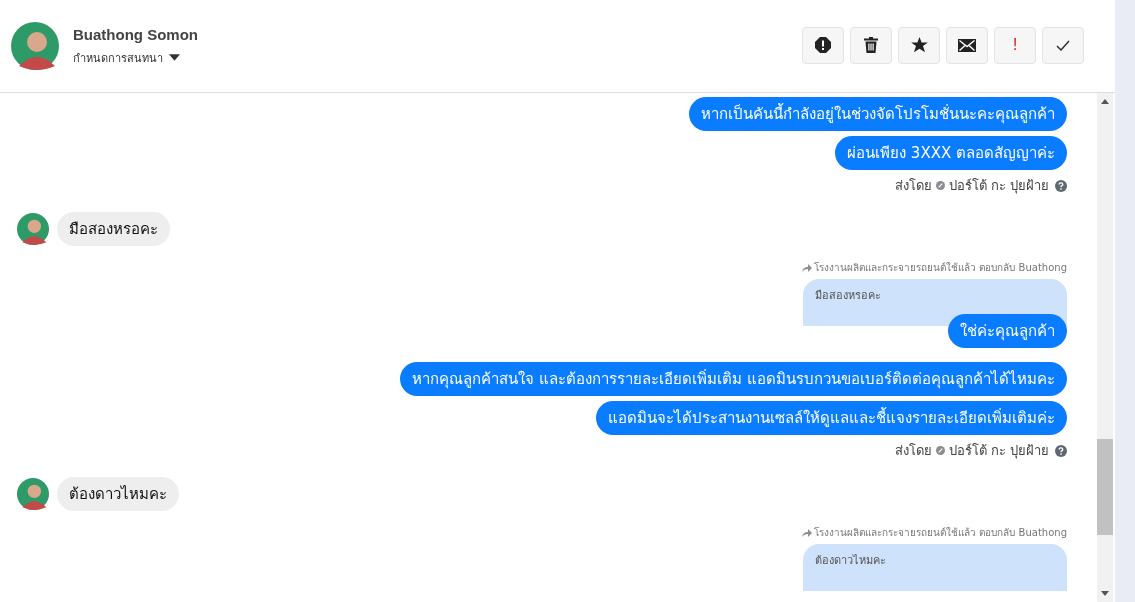 The width and height of the screenshot is (1135, 602). Describe the element at coordinates (1105, 347) in the screenshot. I see `scrollbar` at that location.